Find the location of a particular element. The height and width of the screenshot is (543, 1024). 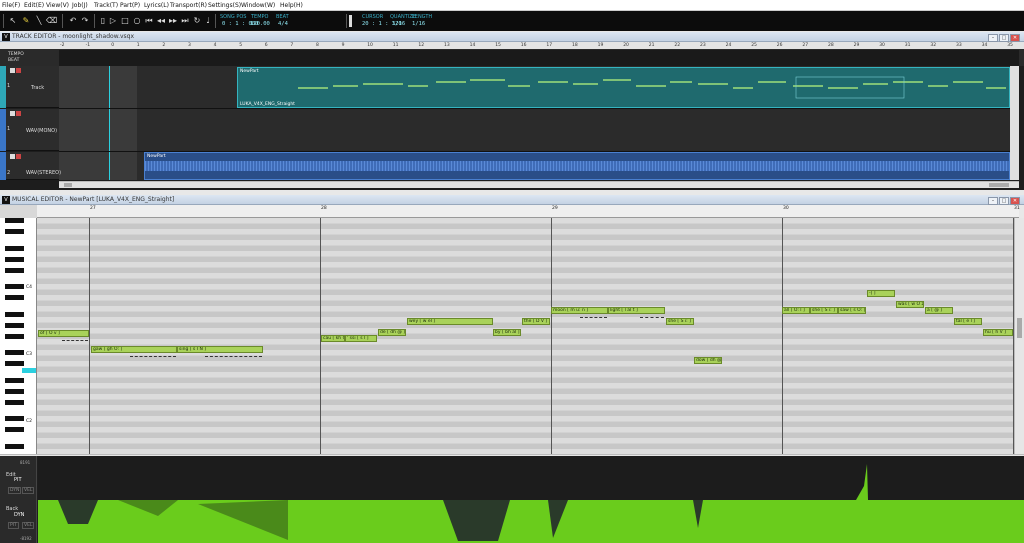

piano-roll-v-scrollbar is located at coordinates (1019, 336).